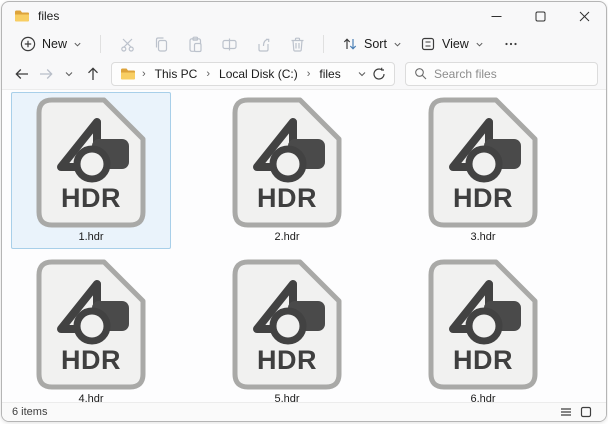 This screenshot has width=608, height=424. What do you see at coordinates (483, 397) in the screenshot?
I see `file-name: 6.hdr` at bounding box center [483, 397].